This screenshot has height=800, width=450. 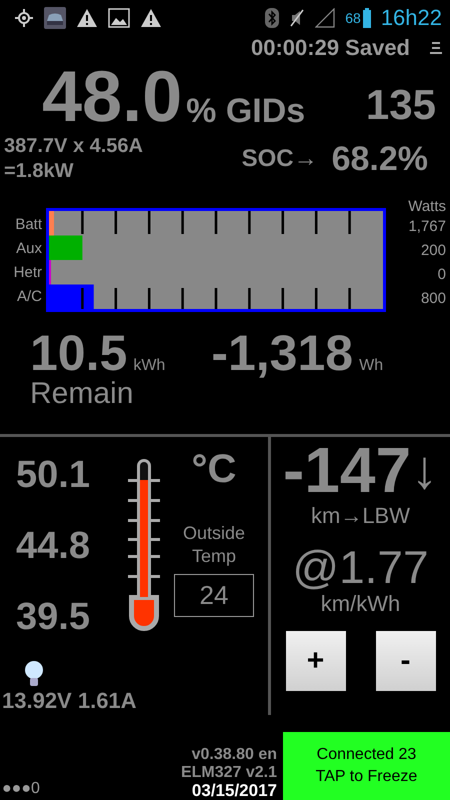 What do you see at coordinates (28, 273) in the screenshot?
I see `bar-label: Hetr` at bounding box center [28, 273].